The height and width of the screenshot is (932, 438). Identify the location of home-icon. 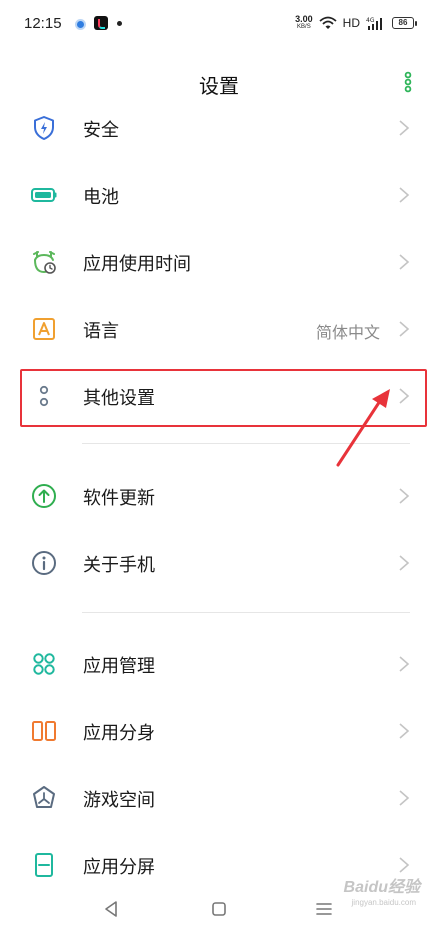
(219, 909).